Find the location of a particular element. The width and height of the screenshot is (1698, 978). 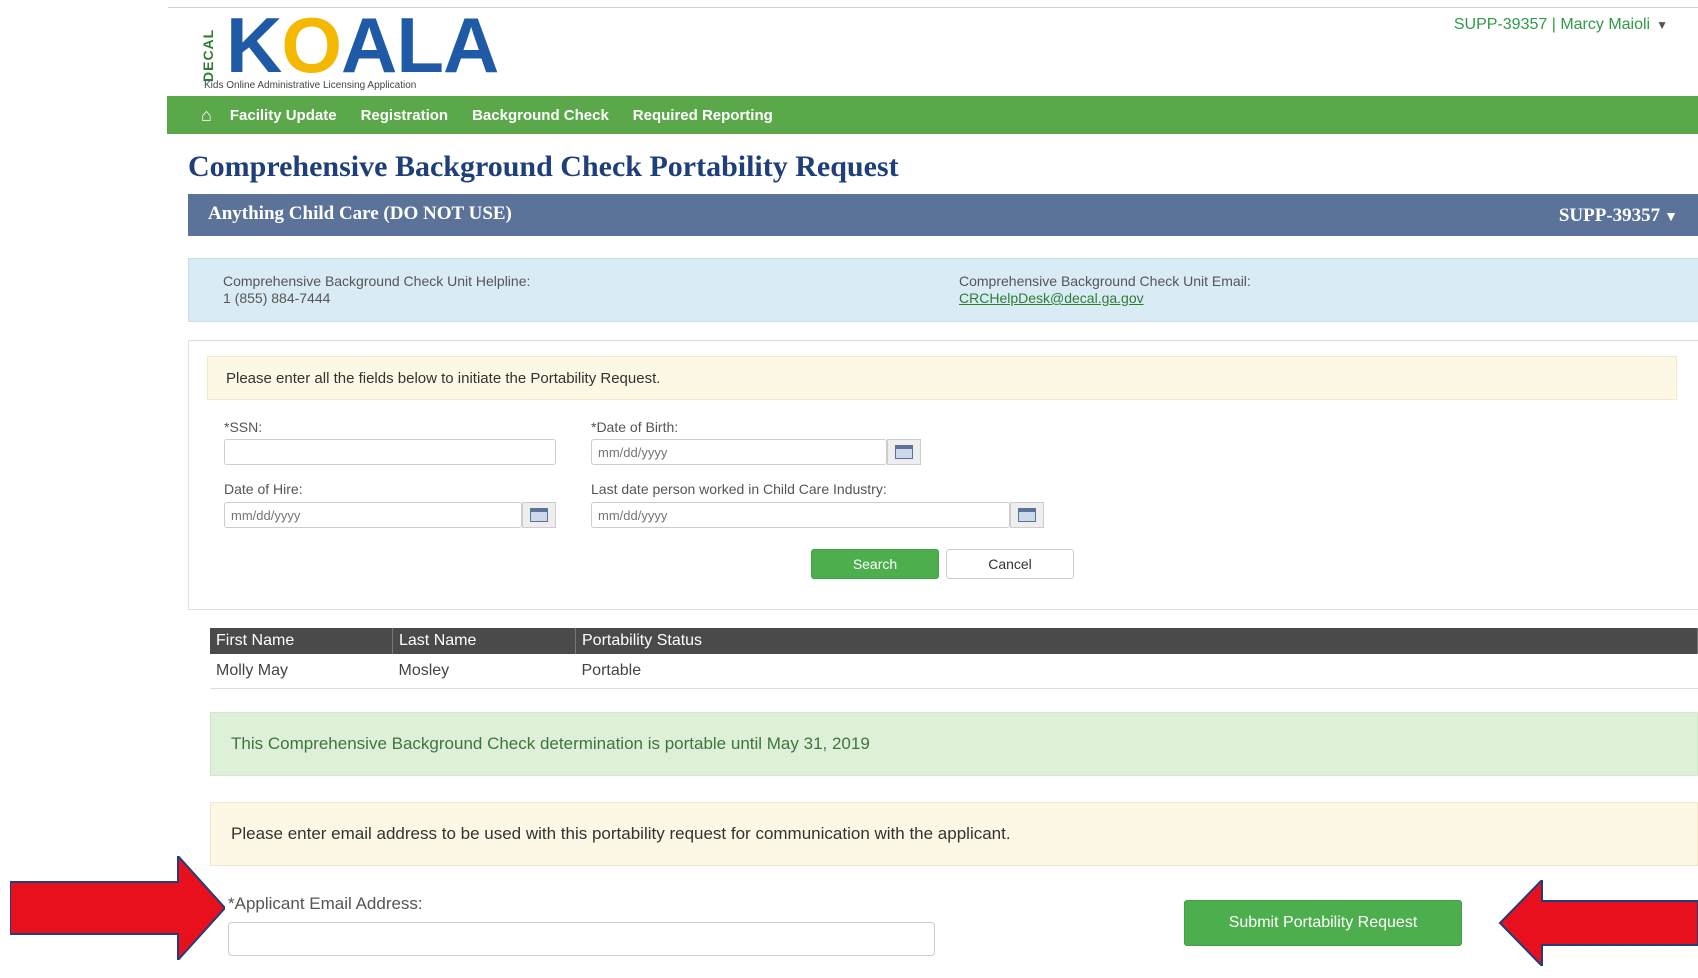

facility-id: SUPP-39357 is located at coordinates (1609, 215).